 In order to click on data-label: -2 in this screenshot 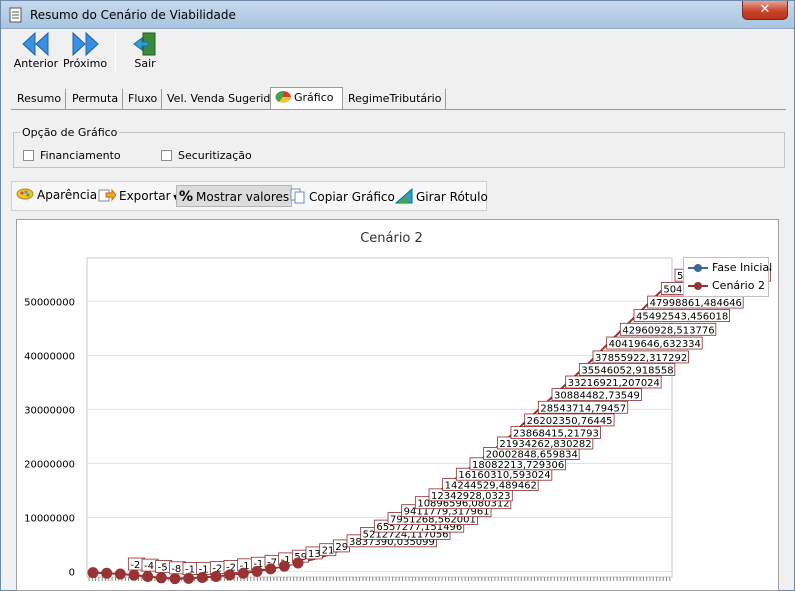, I will do `click(135, 565)`.